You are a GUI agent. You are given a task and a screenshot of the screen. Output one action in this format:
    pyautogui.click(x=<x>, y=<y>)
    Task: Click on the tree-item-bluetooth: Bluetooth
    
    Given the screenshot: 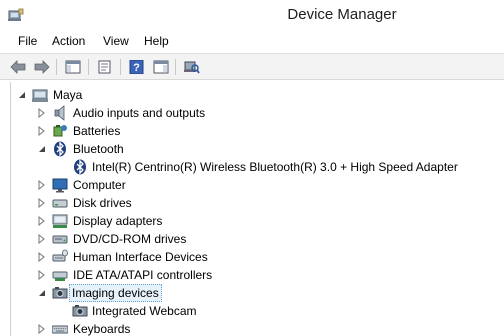 What is the action you would take?
    pyautogui.click(x=251, y=149)
    